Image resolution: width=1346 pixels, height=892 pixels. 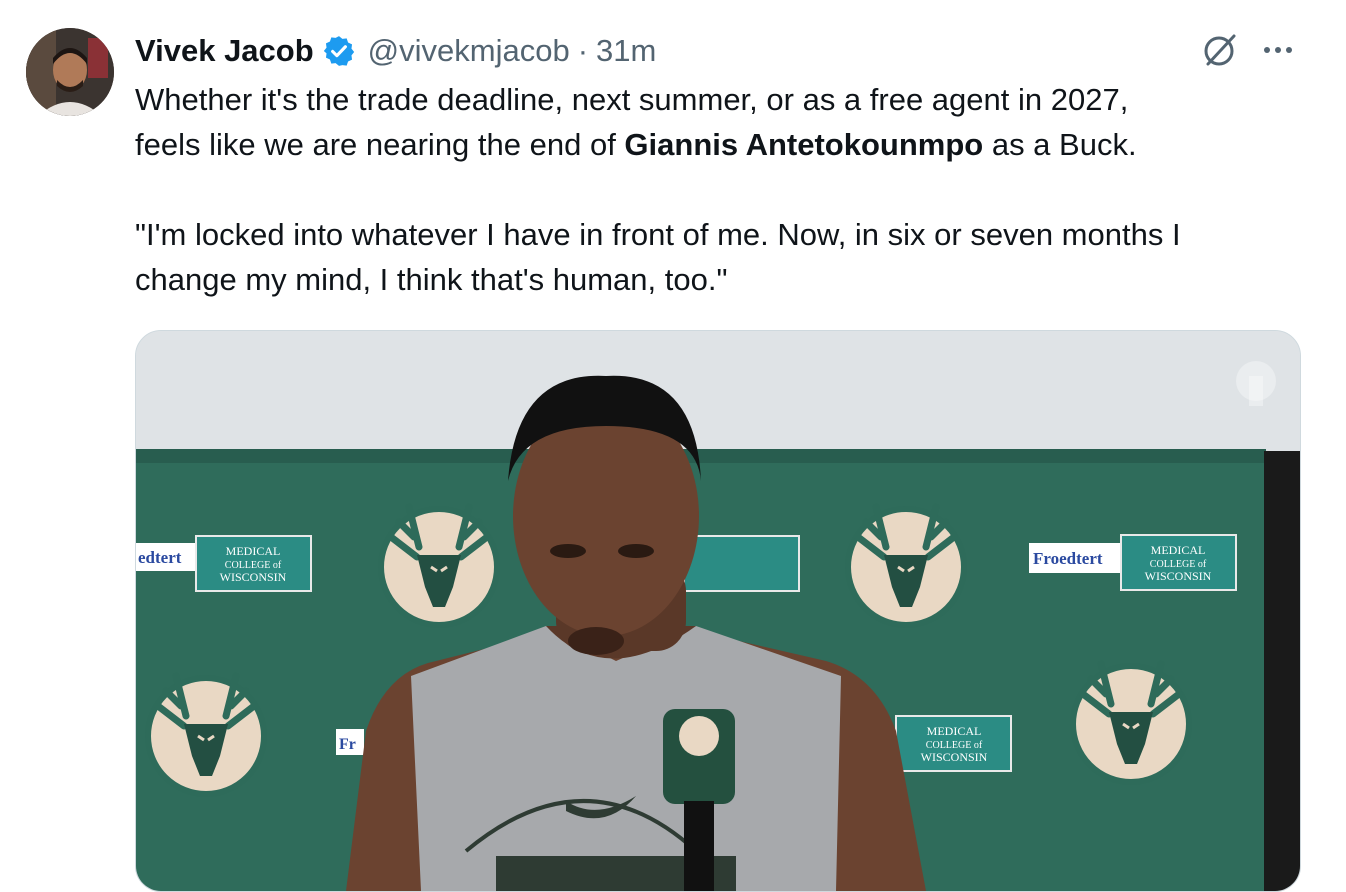 What do you see at coordinates (803, 144) in the screenshot?
I see `mention-giannis: Giannis Antetokounmpo` at bounding box center [803, 144].